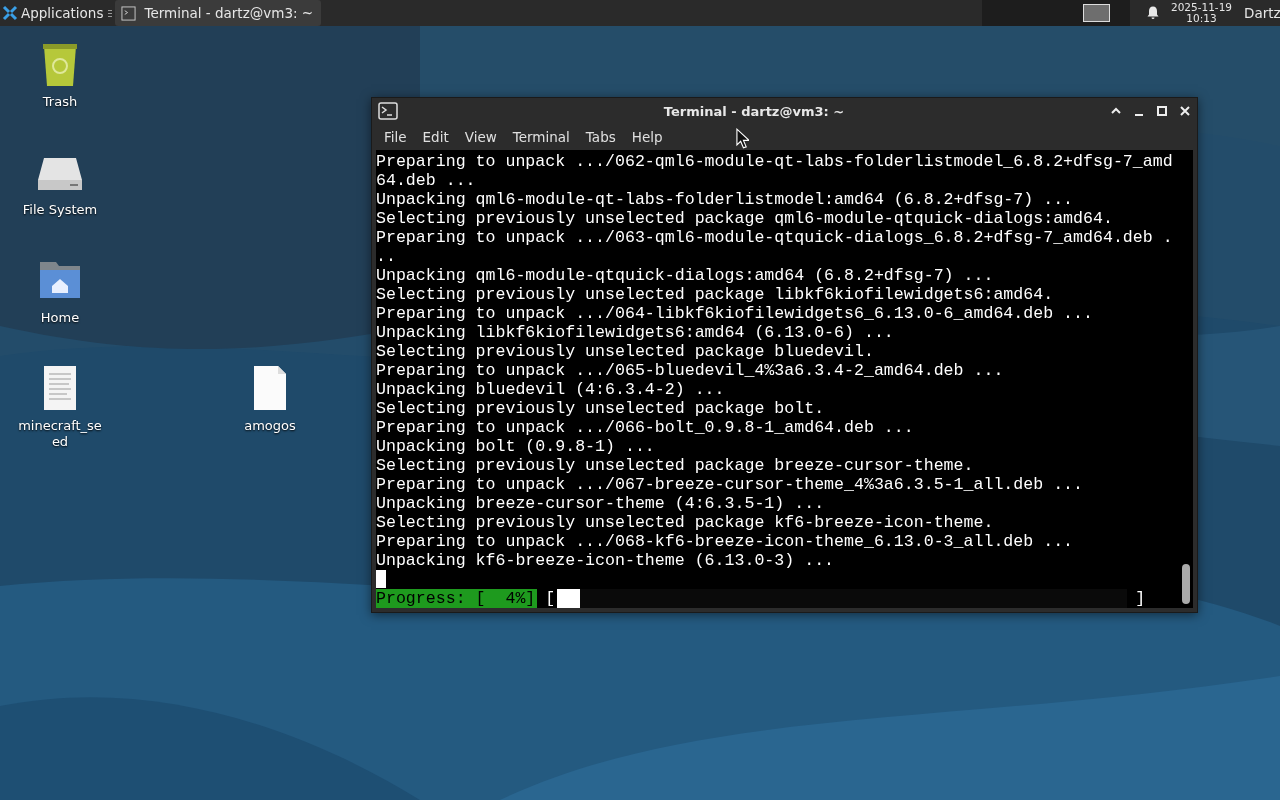 Image resolution: width=1280 pixels, height=800 pixels. I want to click on terminal-line: Selecting previously unselected package libkf6kiofilewidgets6:amd64., so click(715, 294).